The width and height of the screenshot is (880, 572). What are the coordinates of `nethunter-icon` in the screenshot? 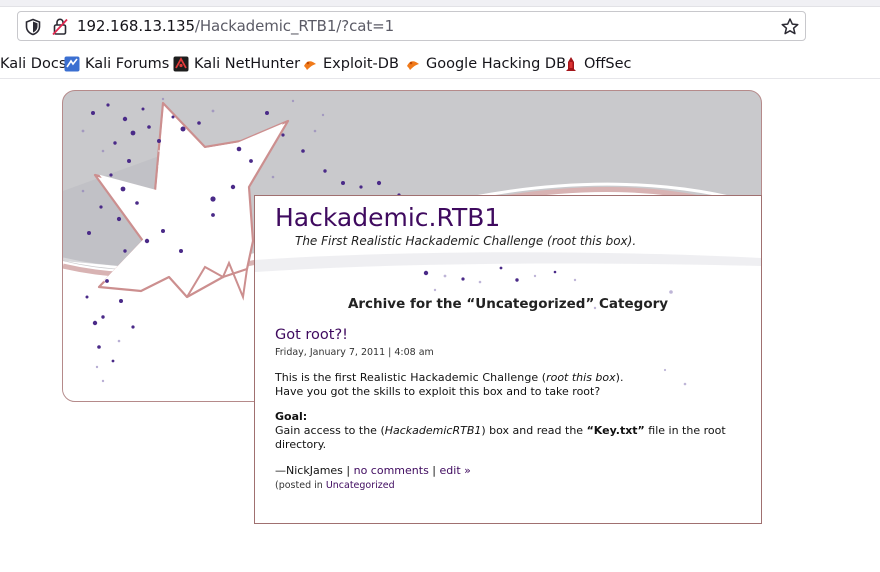 It's located at (181, 64).